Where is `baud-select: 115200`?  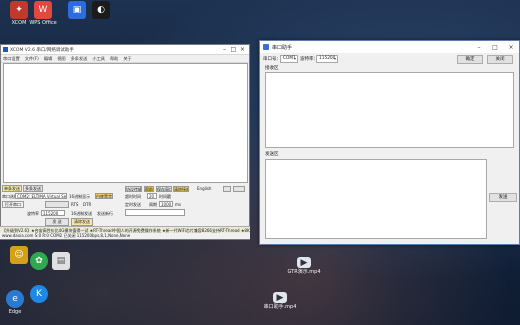
baud-select: 115200 is located at coordinates (53, 213).